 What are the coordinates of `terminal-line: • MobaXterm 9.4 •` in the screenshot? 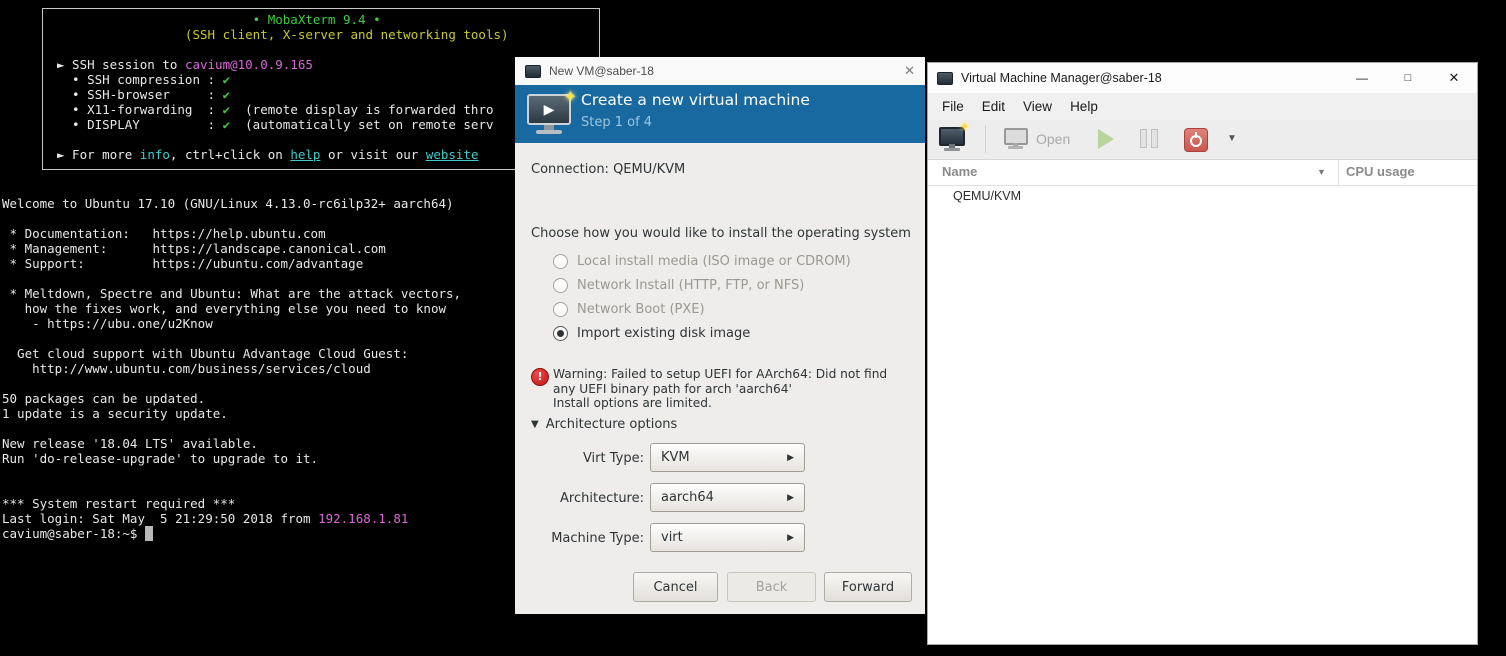 It's located at (219, 19).